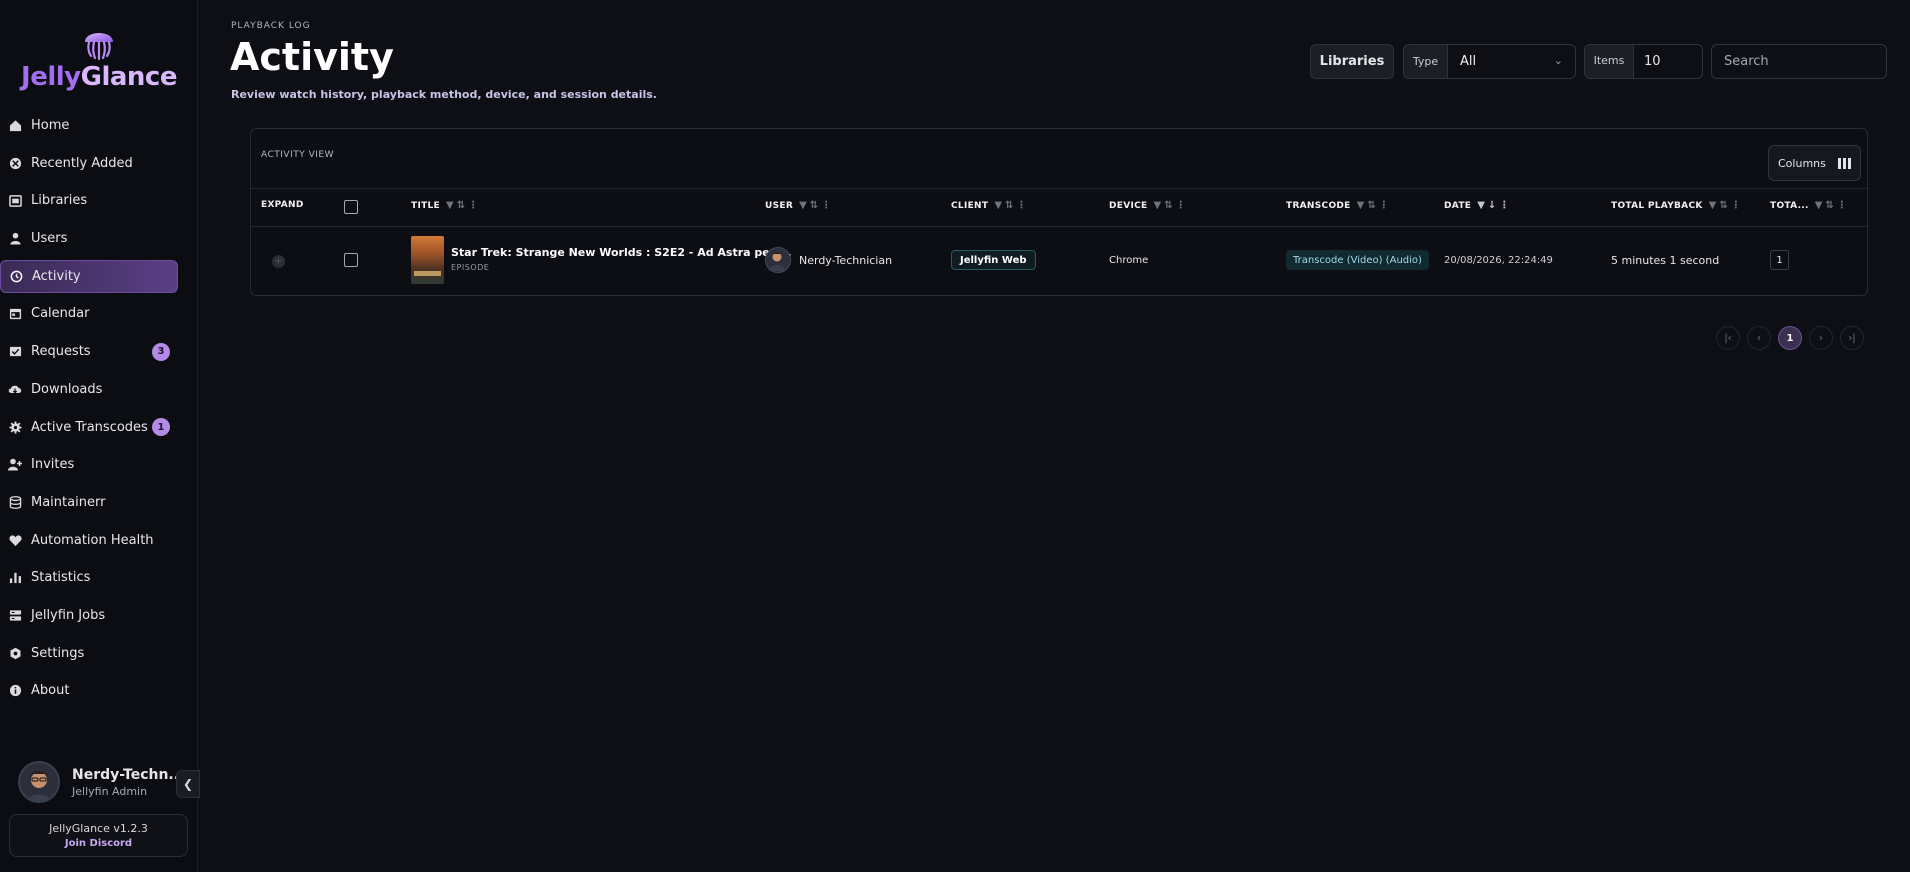 This screenshot has width=1910, height=872. I want to click on user-name: Nerdy-Technician, so click(845, 260).